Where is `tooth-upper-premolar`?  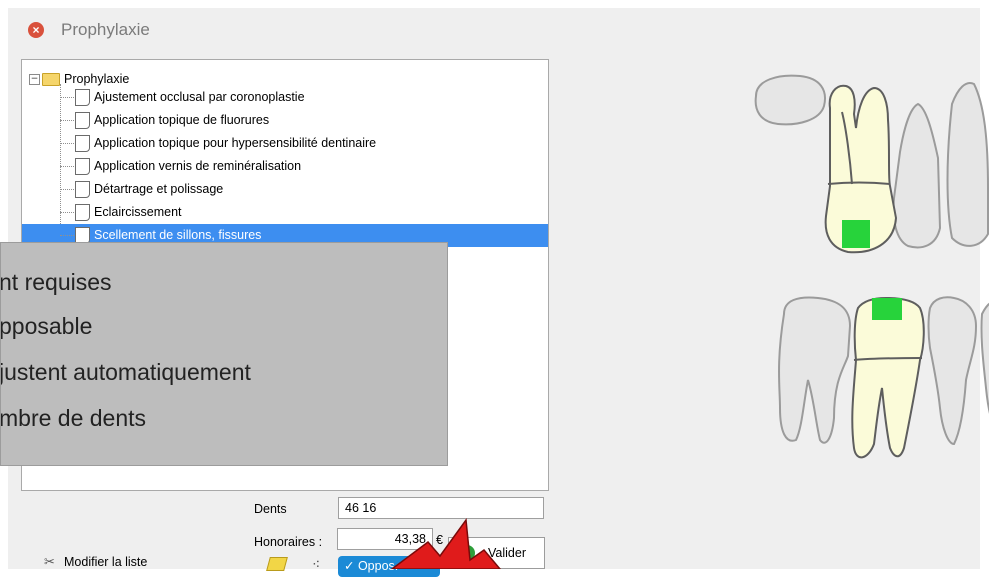
tooth-upper-premolar is located at coordinates (917, 175).